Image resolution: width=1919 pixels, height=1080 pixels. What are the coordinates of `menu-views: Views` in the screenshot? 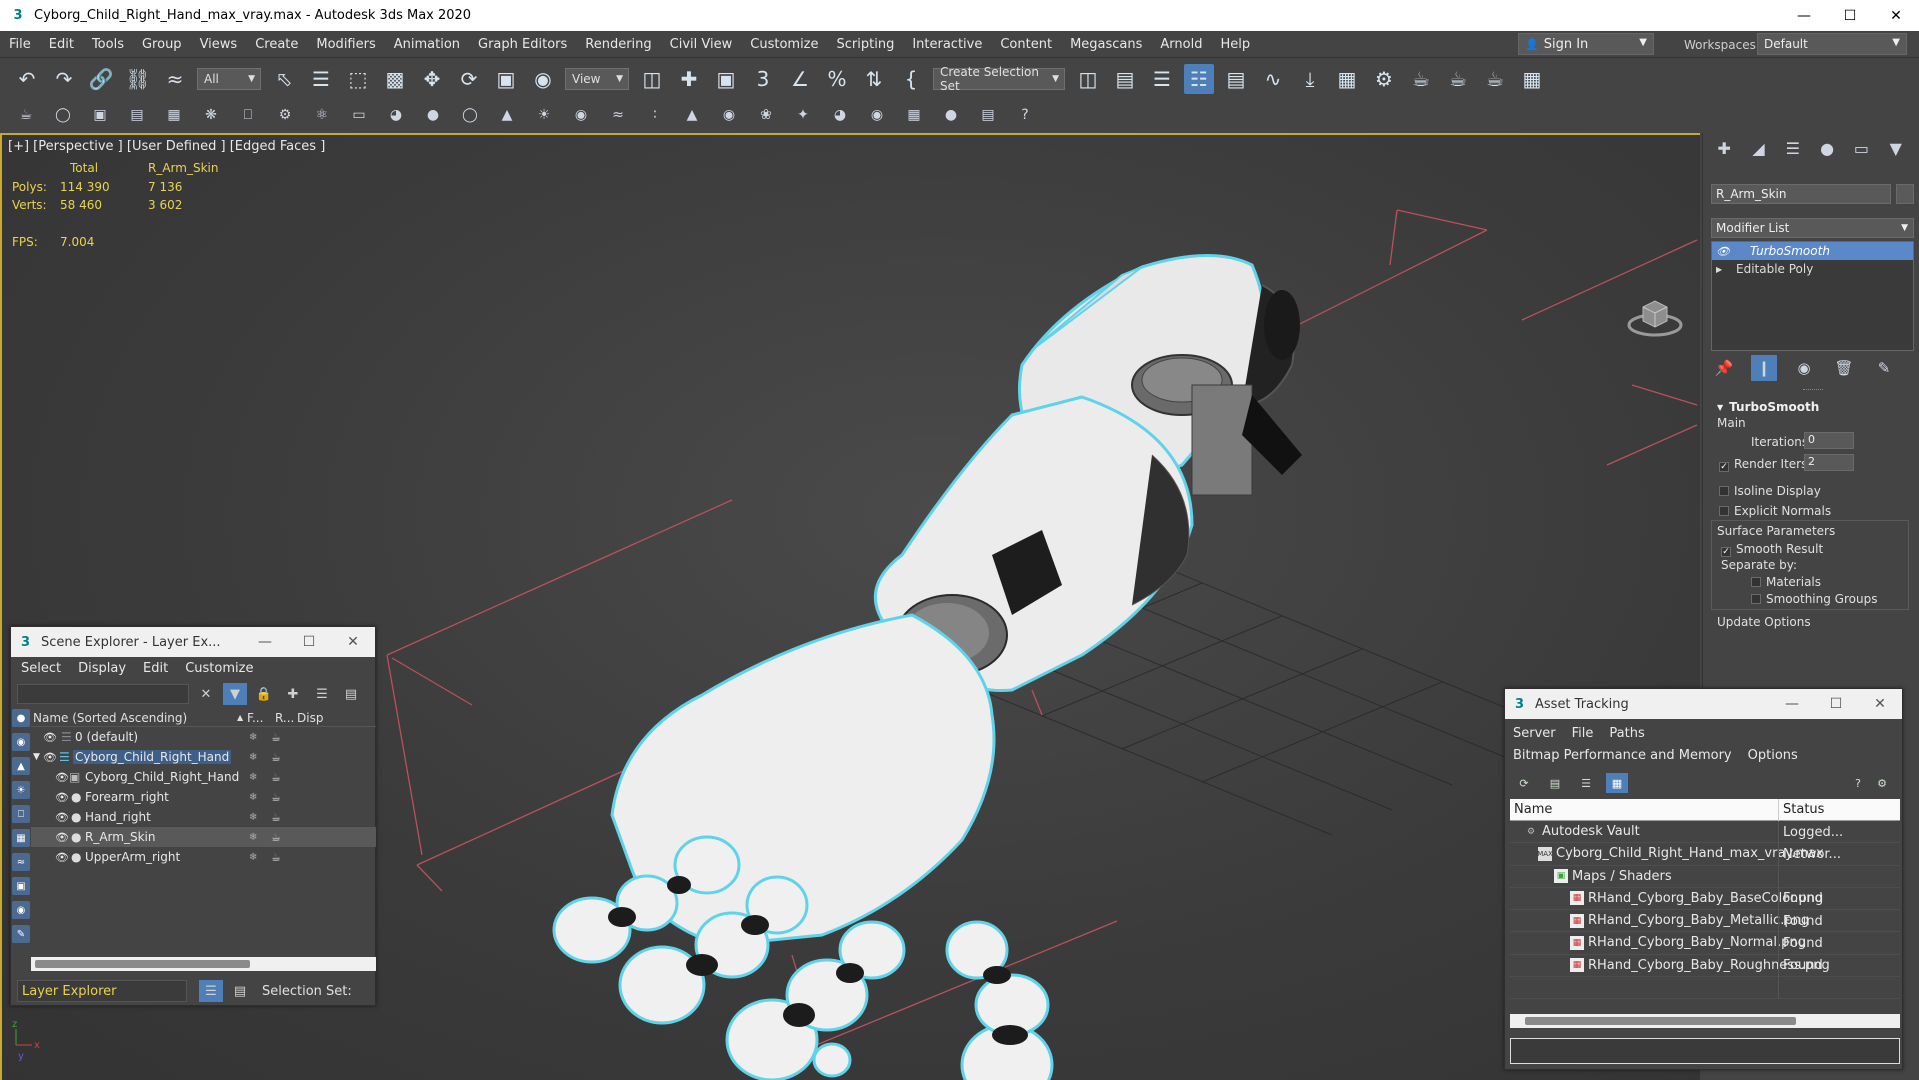 It's located at (219, 44).